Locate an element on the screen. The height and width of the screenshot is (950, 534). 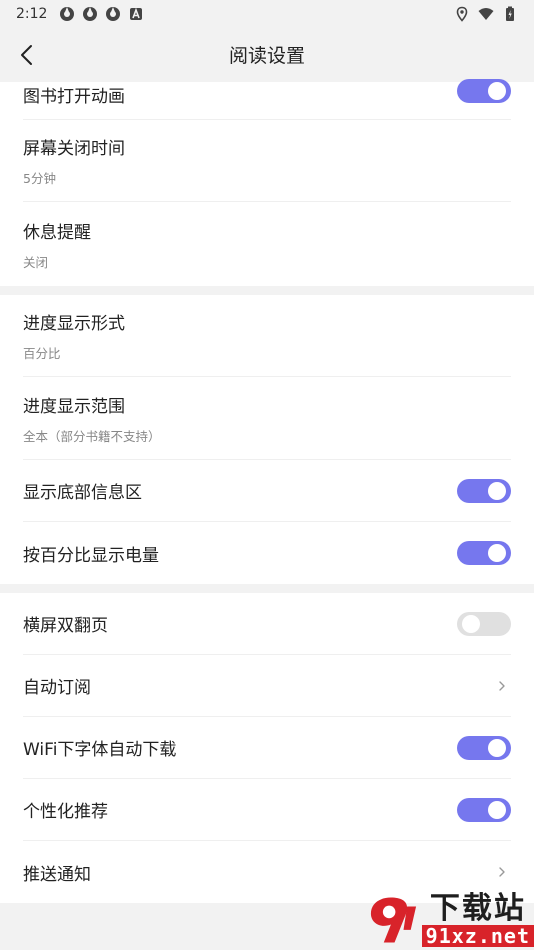
watermark-text: 下载站 91xz.net is located at coordinates (477, 919).